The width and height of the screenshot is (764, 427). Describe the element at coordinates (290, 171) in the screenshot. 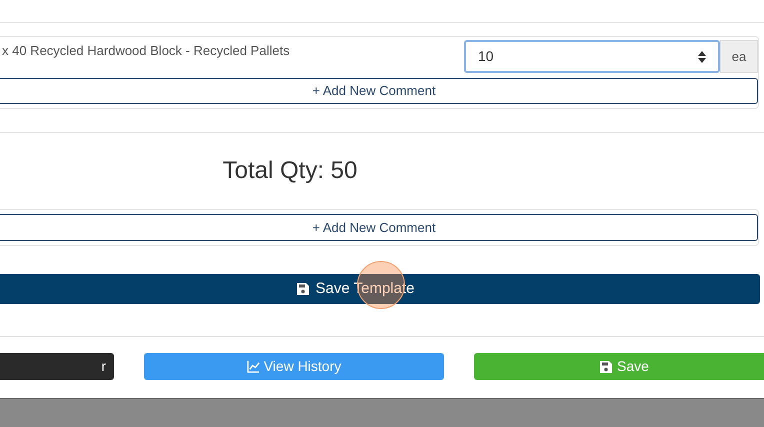

I see `total-quantity: Total Qty: 50` at that location.